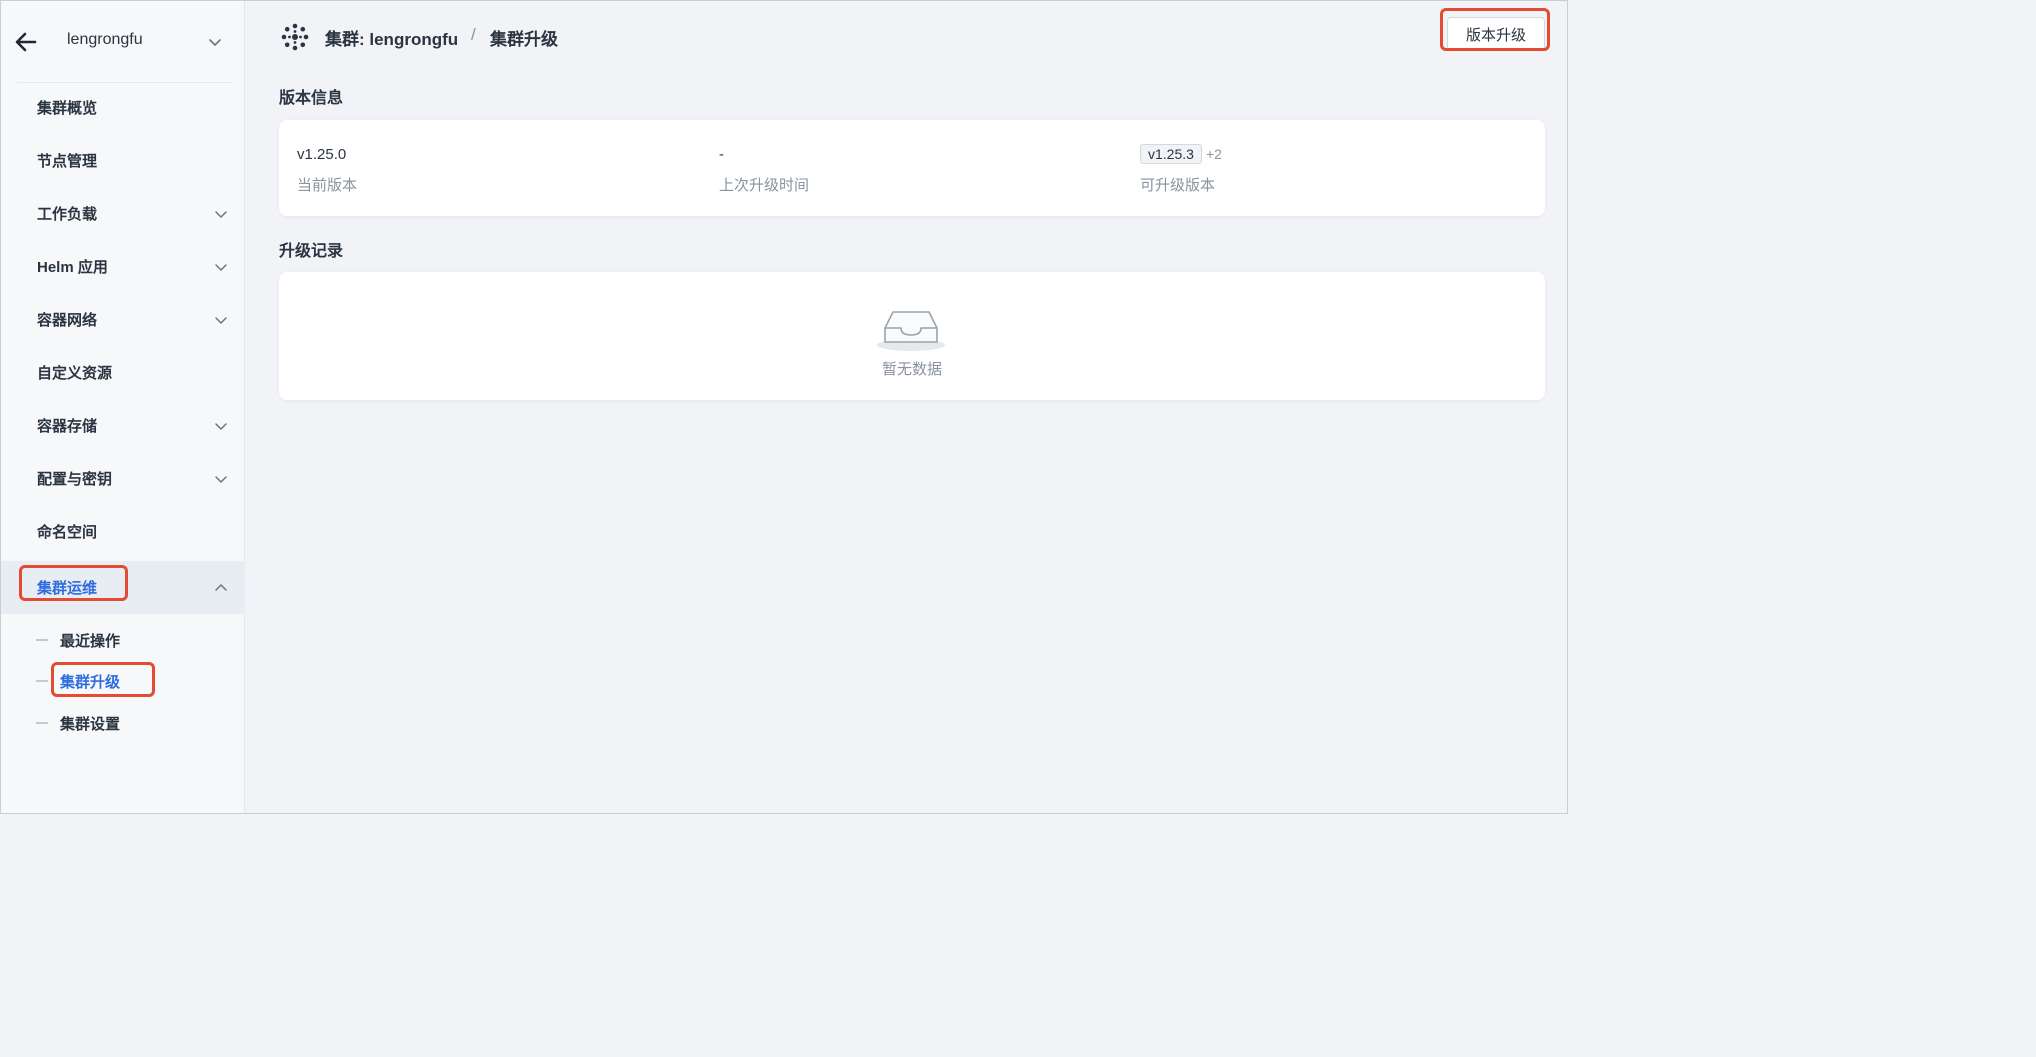 The width and height of the screenshot is (2036, 1057). Describe the element at coordinates (911, 369) in the screenshot. I see `empty-state-text: 暂无数据` at that location.